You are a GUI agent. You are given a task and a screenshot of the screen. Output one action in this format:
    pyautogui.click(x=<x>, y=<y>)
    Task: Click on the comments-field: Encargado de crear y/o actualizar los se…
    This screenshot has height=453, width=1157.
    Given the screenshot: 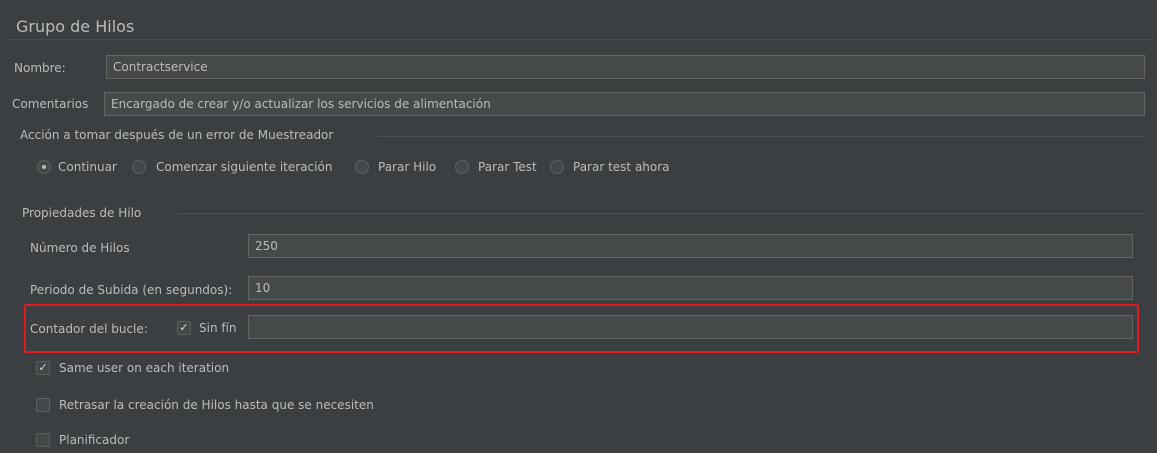 What is the action you would take?
    pyautogui.click(x=624, y=104)
    